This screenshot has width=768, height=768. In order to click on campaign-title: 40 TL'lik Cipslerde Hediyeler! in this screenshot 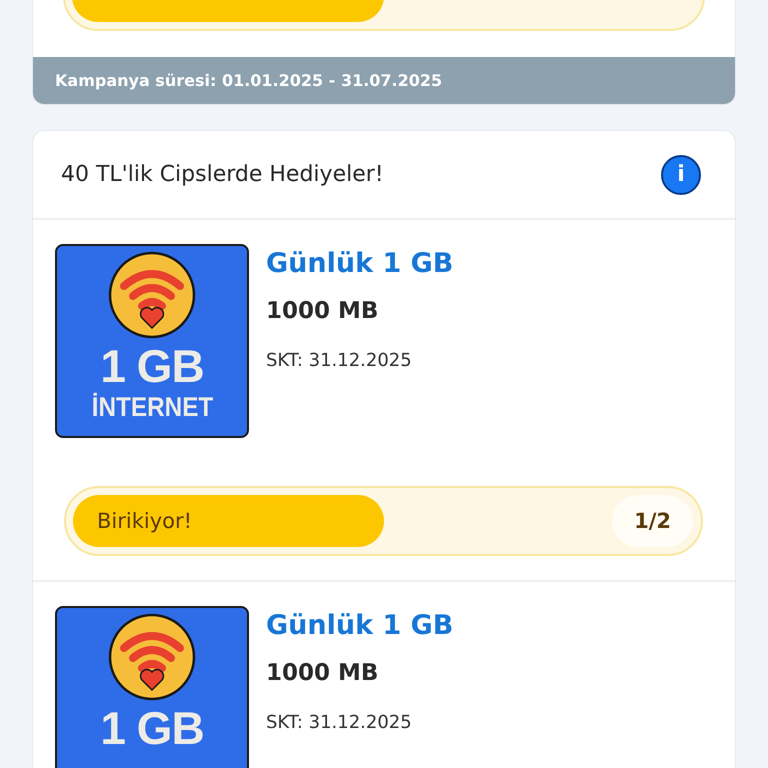, I will do `click(222, 174)`.